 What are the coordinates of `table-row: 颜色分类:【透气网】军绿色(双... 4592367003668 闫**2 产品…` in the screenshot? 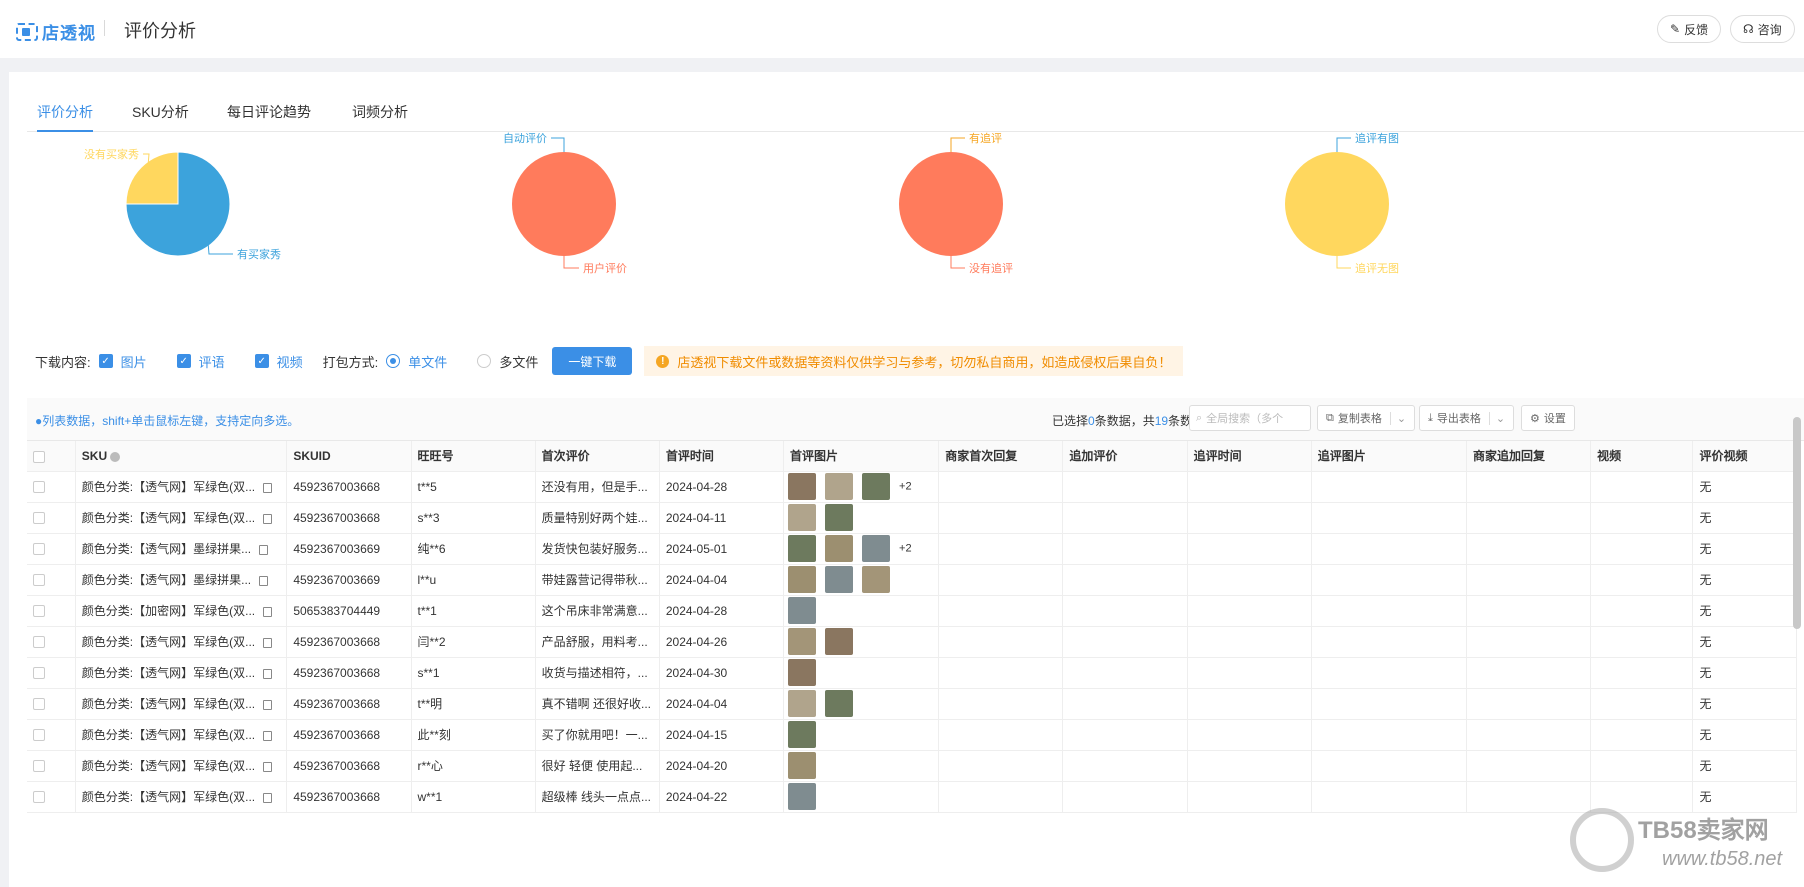 It's located at (912, 642).